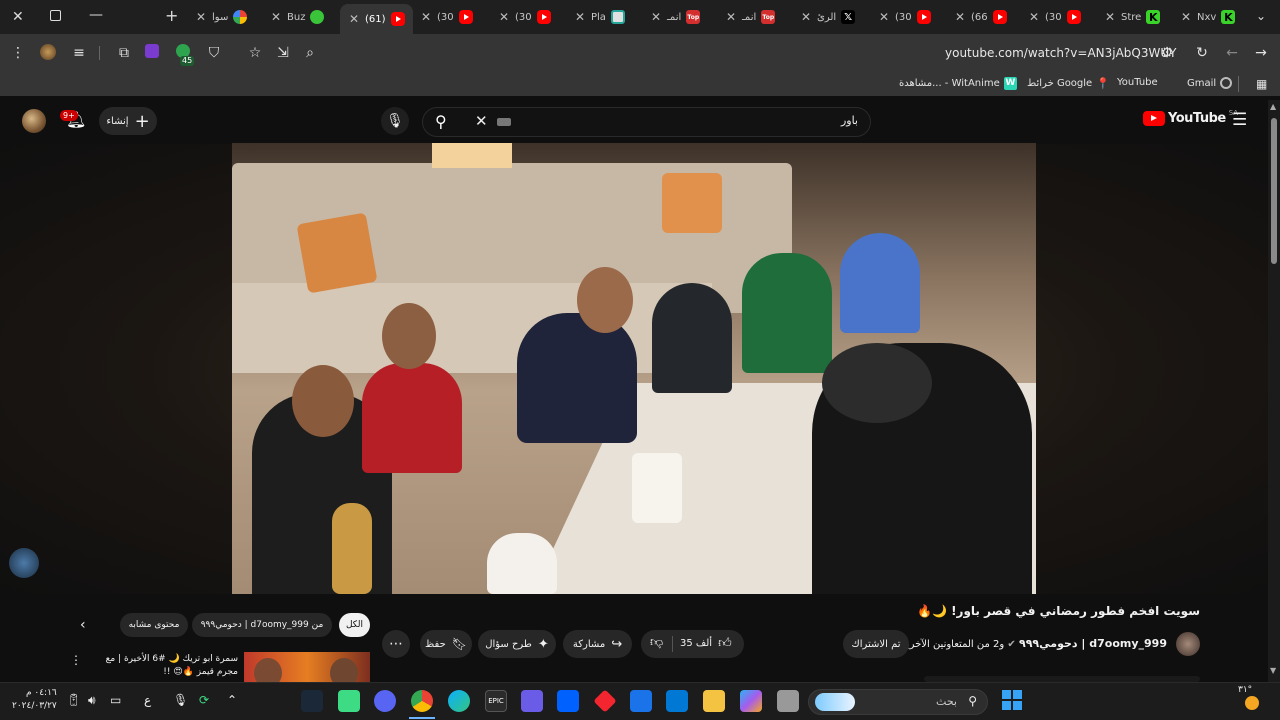  Describe the element at coordinates (751, 701) in the screenshot. I see `copilot-icon` at that location.